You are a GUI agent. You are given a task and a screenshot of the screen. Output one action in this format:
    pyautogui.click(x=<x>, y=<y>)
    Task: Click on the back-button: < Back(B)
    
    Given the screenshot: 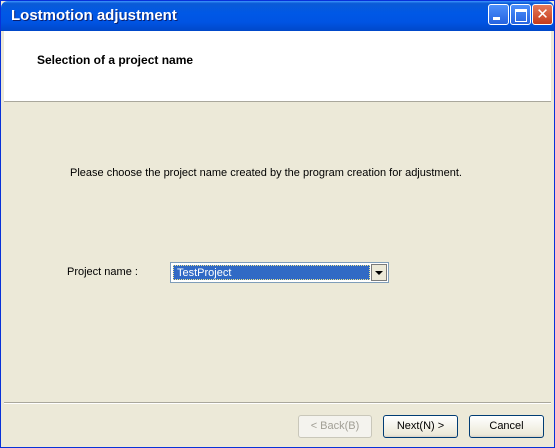 What is the action you would take?
    pyautogui.click(x=335, y=426)
    